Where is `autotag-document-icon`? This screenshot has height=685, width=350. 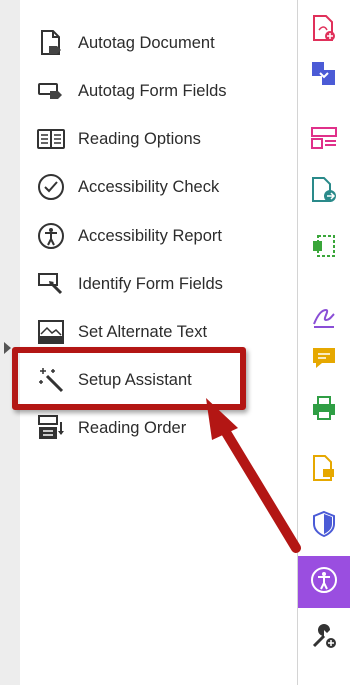
autotag-document-icon is located at coordinates (51, 43).